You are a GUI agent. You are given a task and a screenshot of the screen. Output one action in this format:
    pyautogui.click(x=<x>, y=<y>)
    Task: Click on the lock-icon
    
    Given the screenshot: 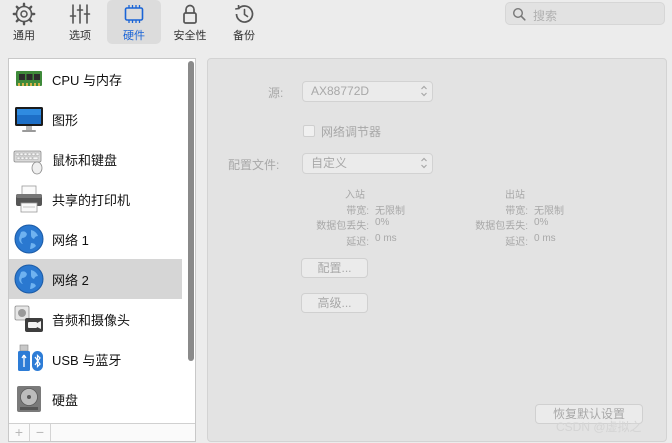 What is the action you would take?
    pyautogui.click(x=190, y=14)
    